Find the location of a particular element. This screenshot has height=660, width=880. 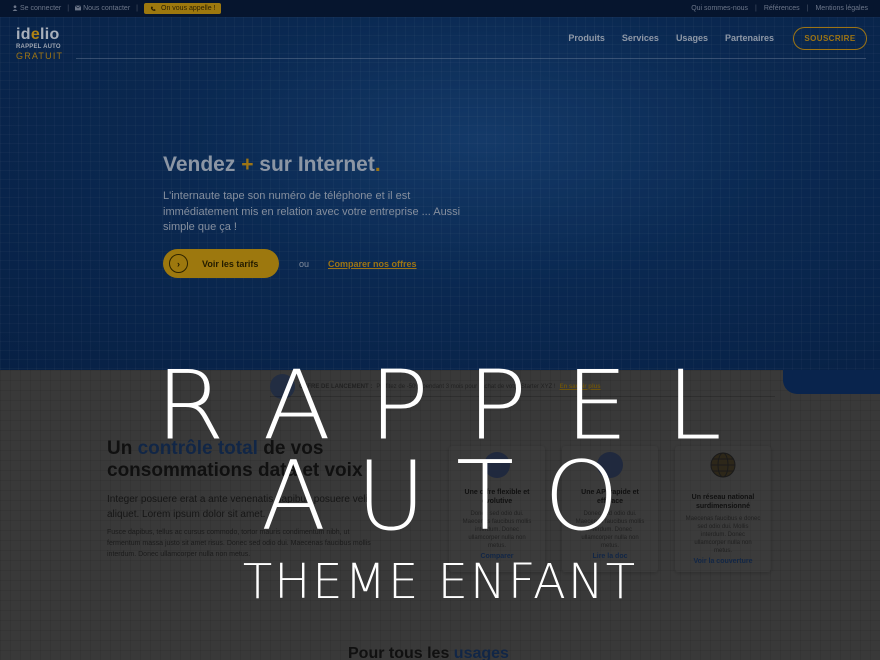

overlay-title-line2: A U T O is located at coordinates (440, 497).